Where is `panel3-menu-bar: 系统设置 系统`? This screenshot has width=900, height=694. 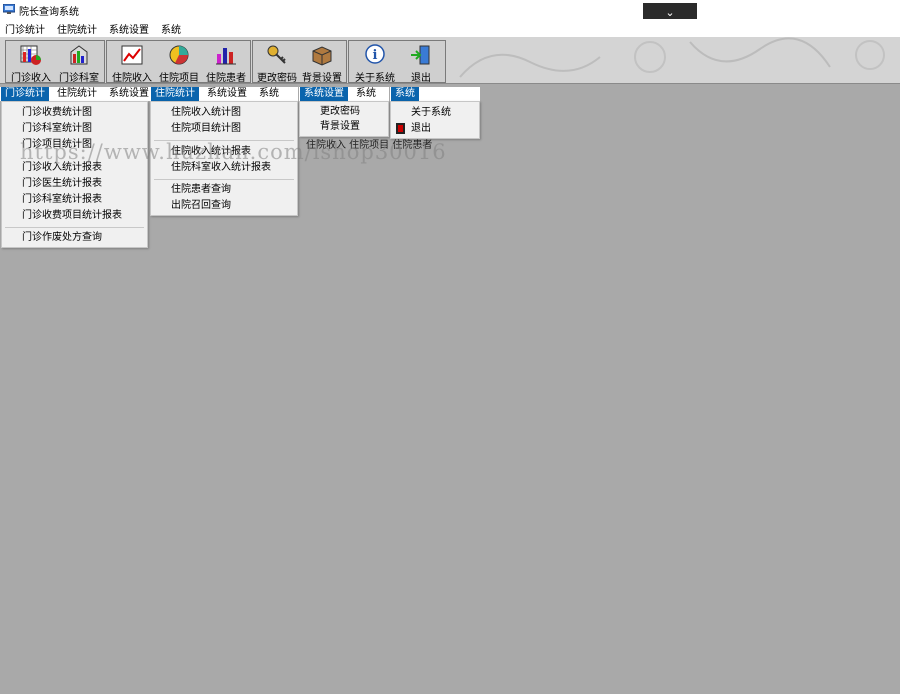
panel3-menu-bar: 系统设置 系统 is located at coordinates (344, 94).